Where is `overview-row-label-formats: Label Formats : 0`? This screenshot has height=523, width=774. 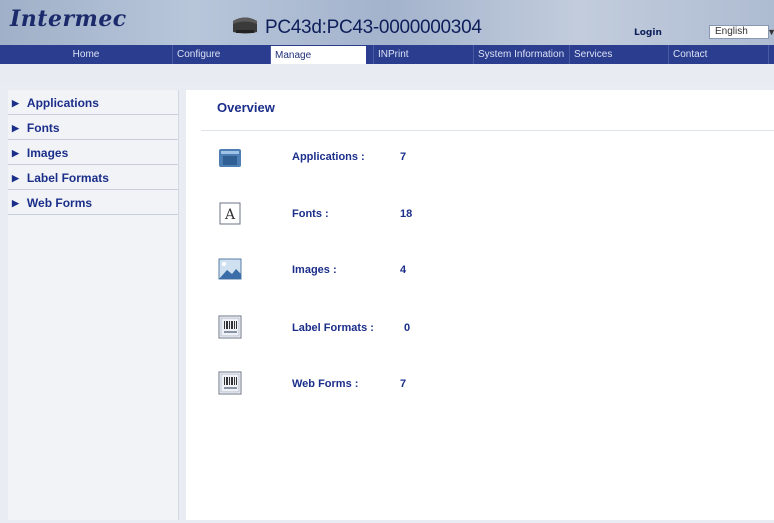
overview-row-label-formats: Label Formats : 0 is located at coordinates (480, 330).